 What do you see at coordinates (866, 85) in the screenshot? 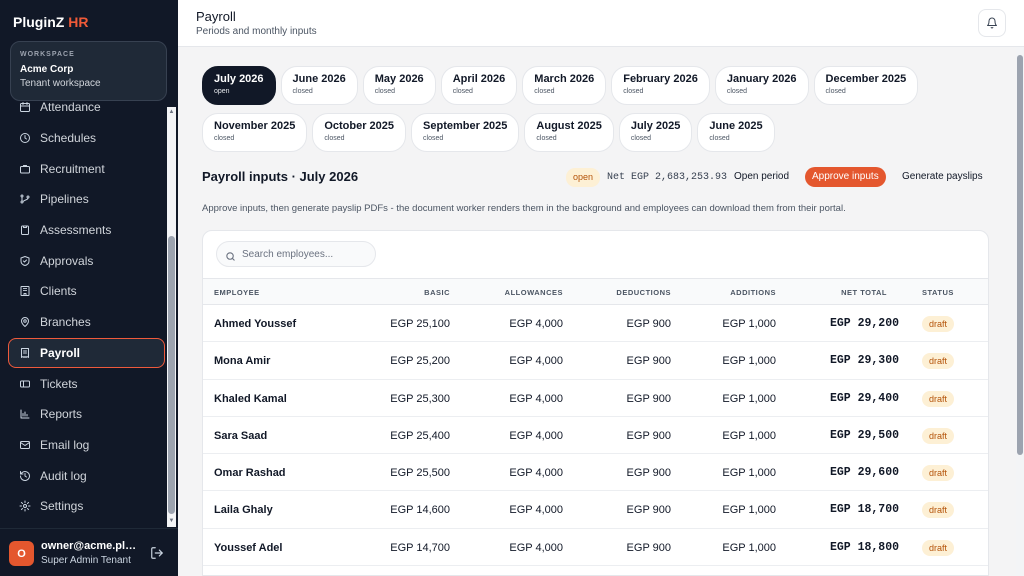
I see `period-chip: December 2025 closed` at bounding box center [866, 85].